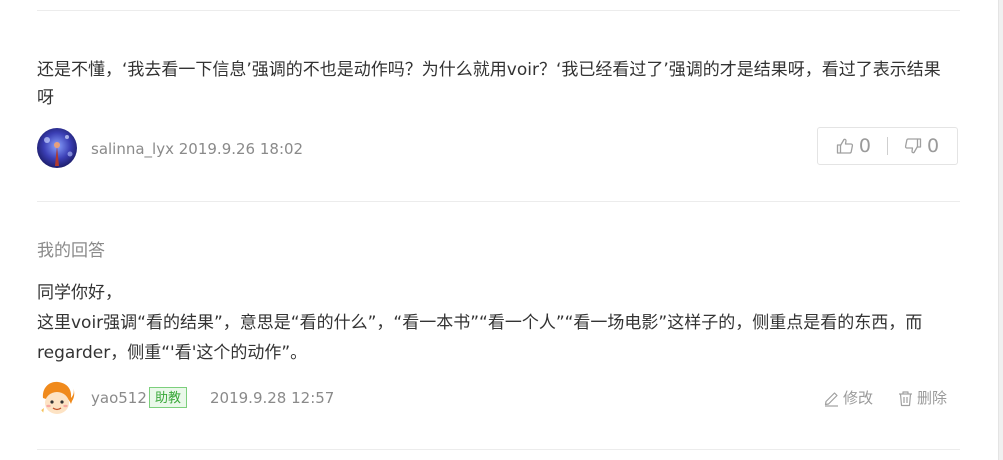 The width and height of the screenshot is (1003, 460). Describe the element at coordinates (241, 149) in the screenshot. I see `timestamp: 2019.9.26 18:02` at that location.